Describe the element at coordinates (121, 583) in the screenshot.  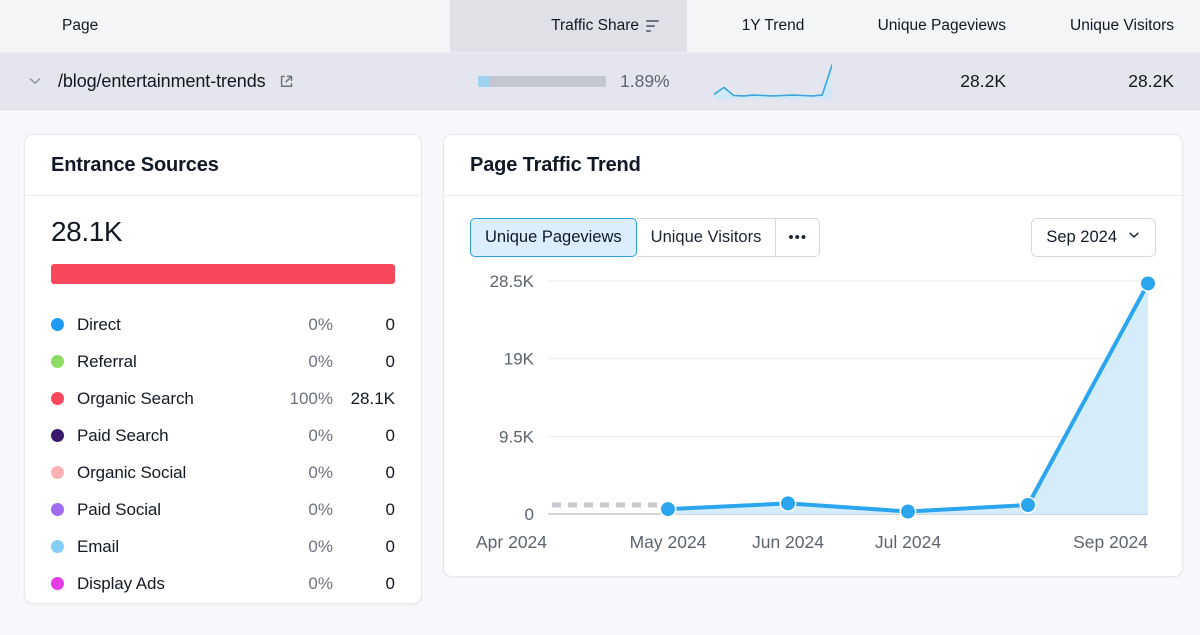
I see `source-label: Display Ads` at that location.